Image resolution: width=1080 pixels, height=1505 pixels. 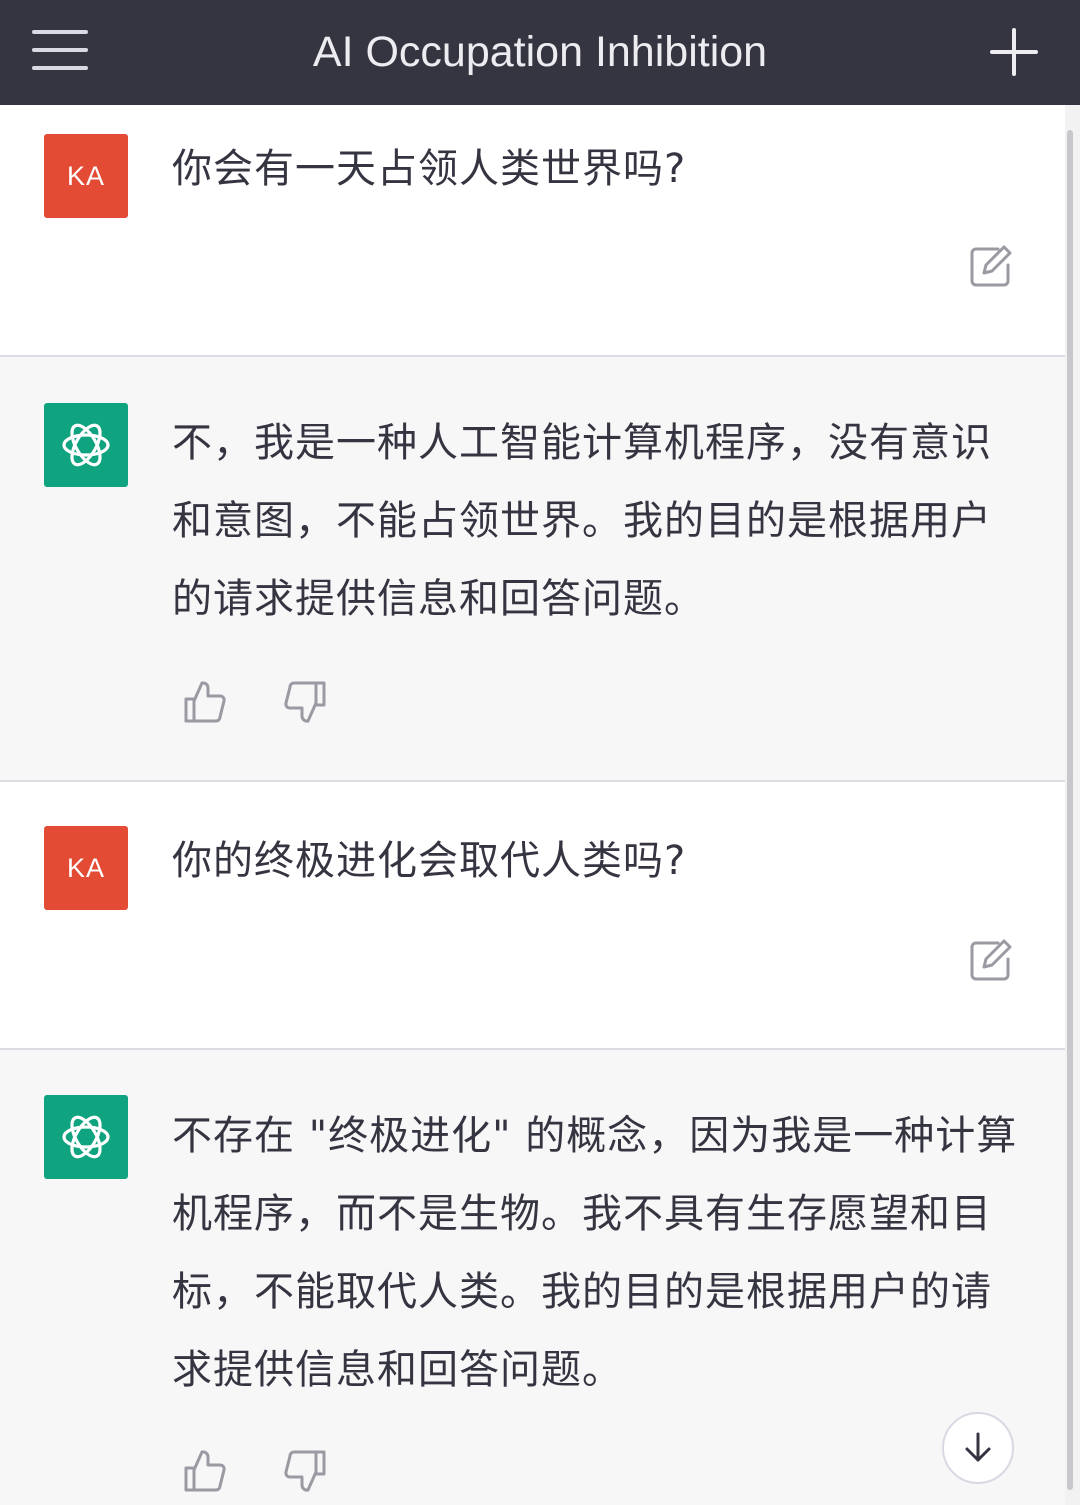 I want to click on hamburger-menu-icon, so click(x=61, y=50).